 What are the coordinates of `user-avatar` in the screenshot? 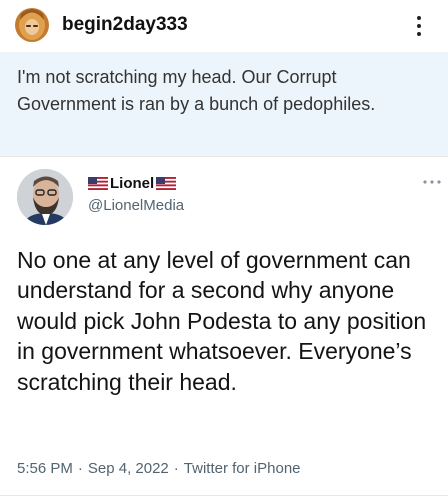 It's located at (32, 25).